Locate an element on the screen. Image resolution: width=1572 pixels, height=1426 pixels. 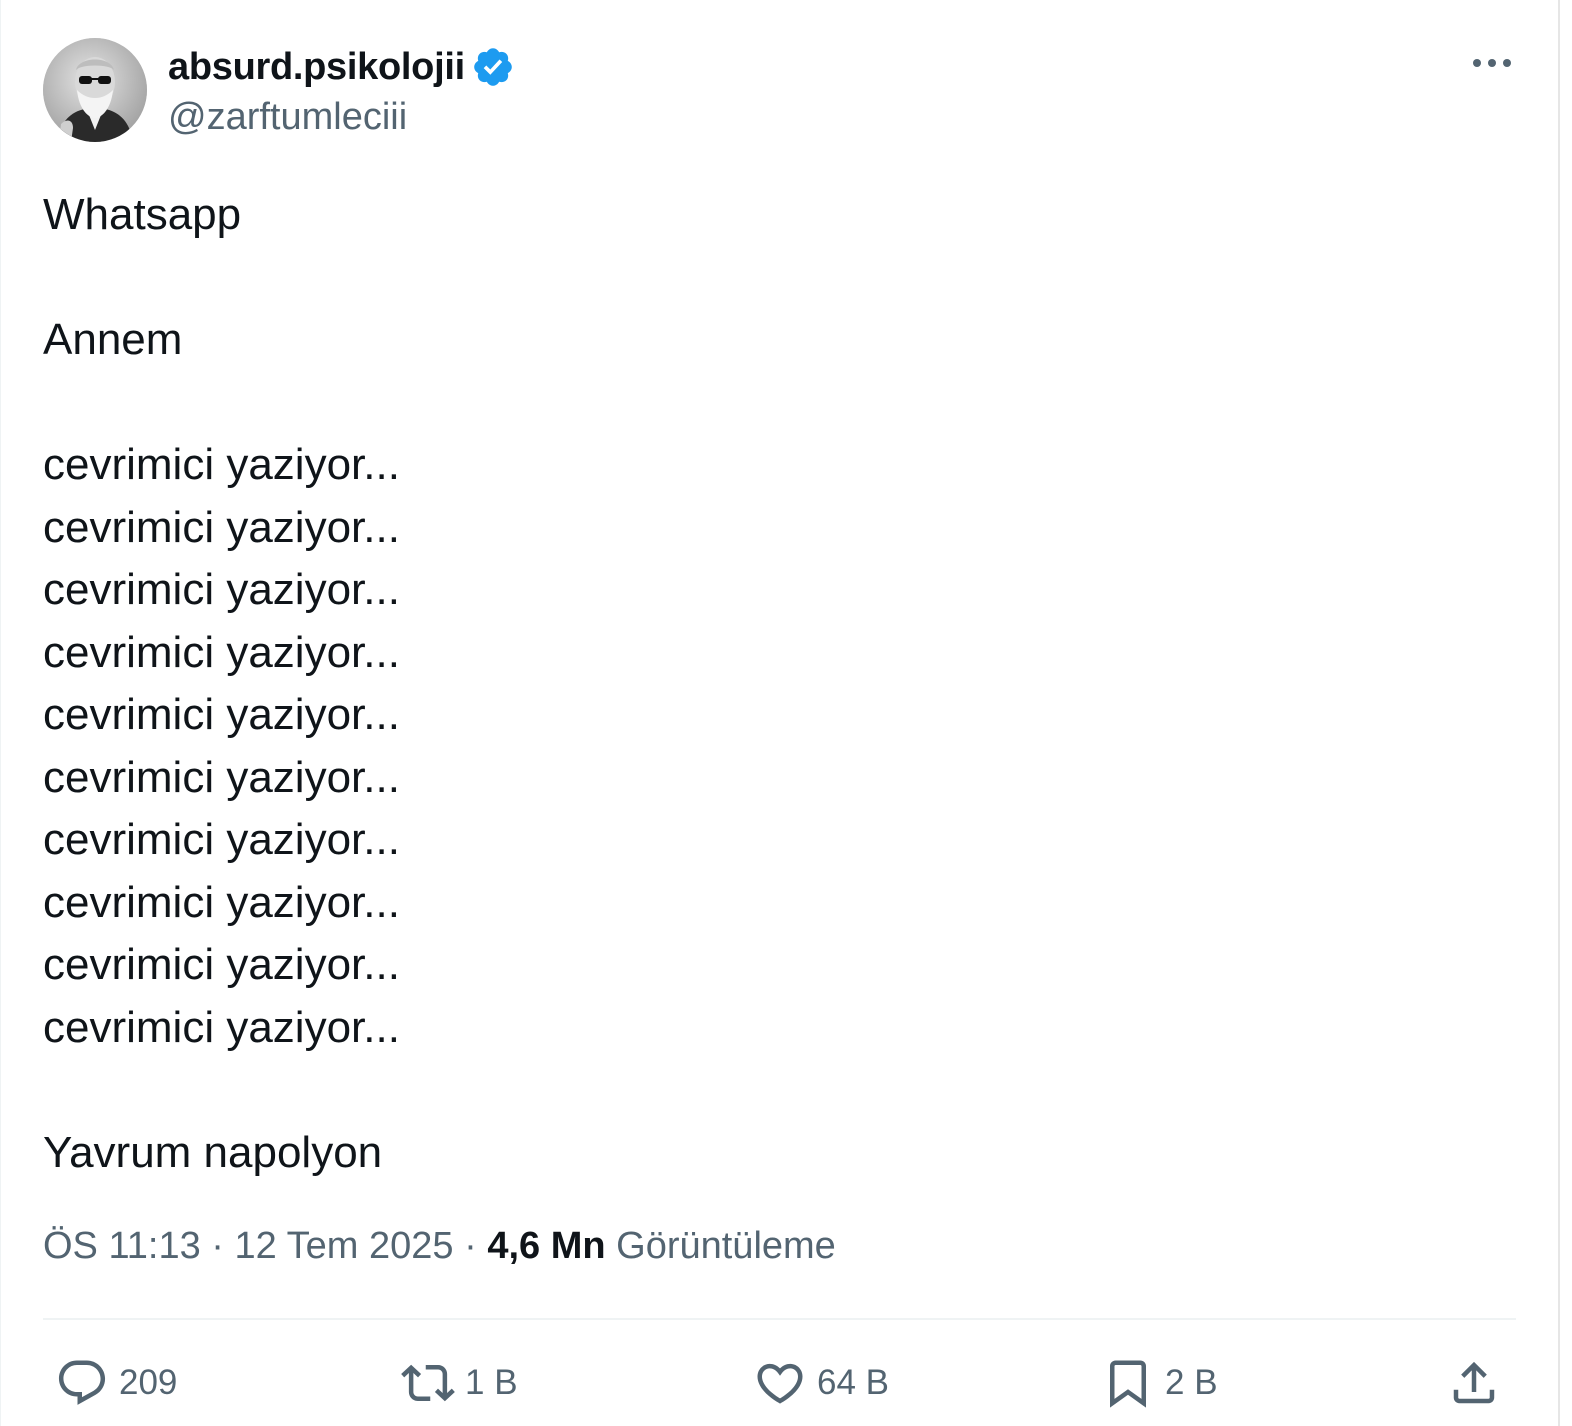
bookmark-count: 2 B is located at coordinates (1191, 1382).